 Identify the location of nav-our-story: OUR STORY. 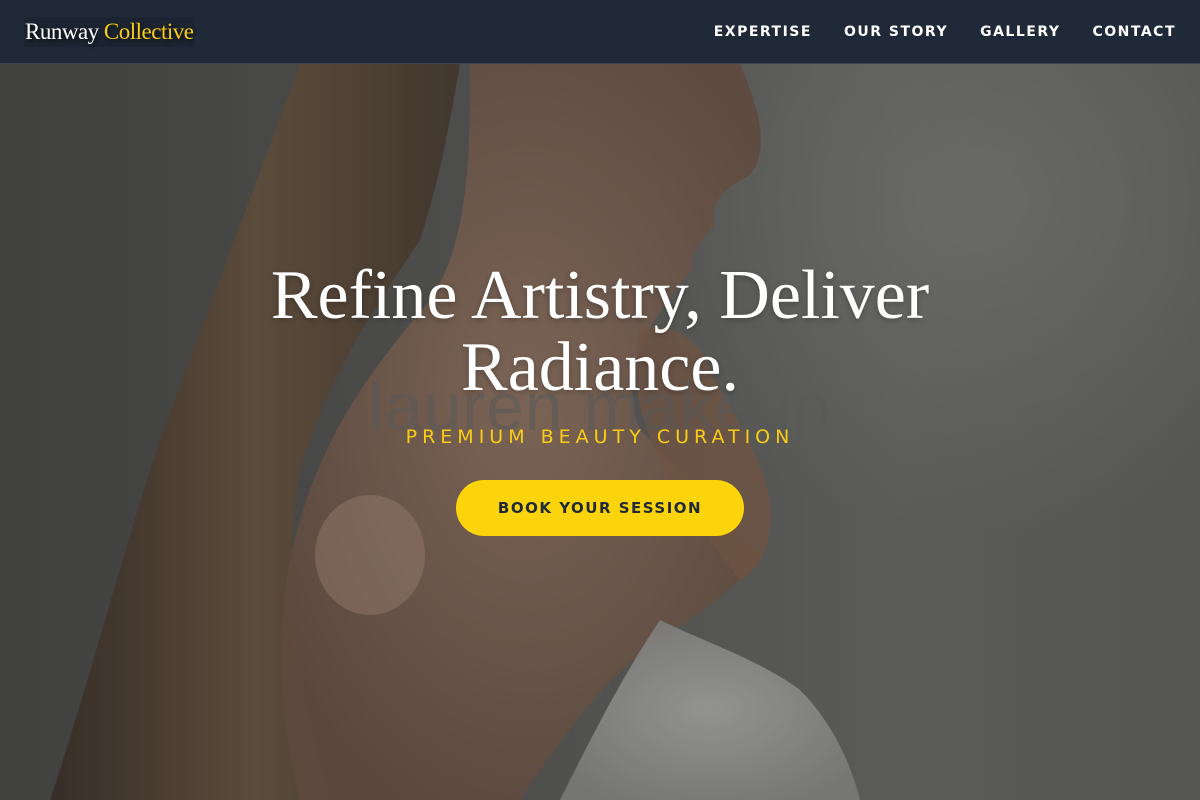
(896, 32).